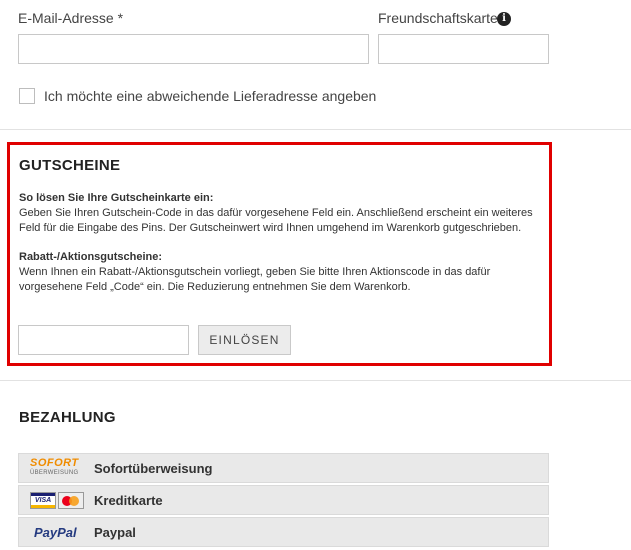  What do you see at coordinates (283, 532) in the screenshot?
I see `payment-option-paypal: PayPal Paypal` at bounding box center [283, 532].